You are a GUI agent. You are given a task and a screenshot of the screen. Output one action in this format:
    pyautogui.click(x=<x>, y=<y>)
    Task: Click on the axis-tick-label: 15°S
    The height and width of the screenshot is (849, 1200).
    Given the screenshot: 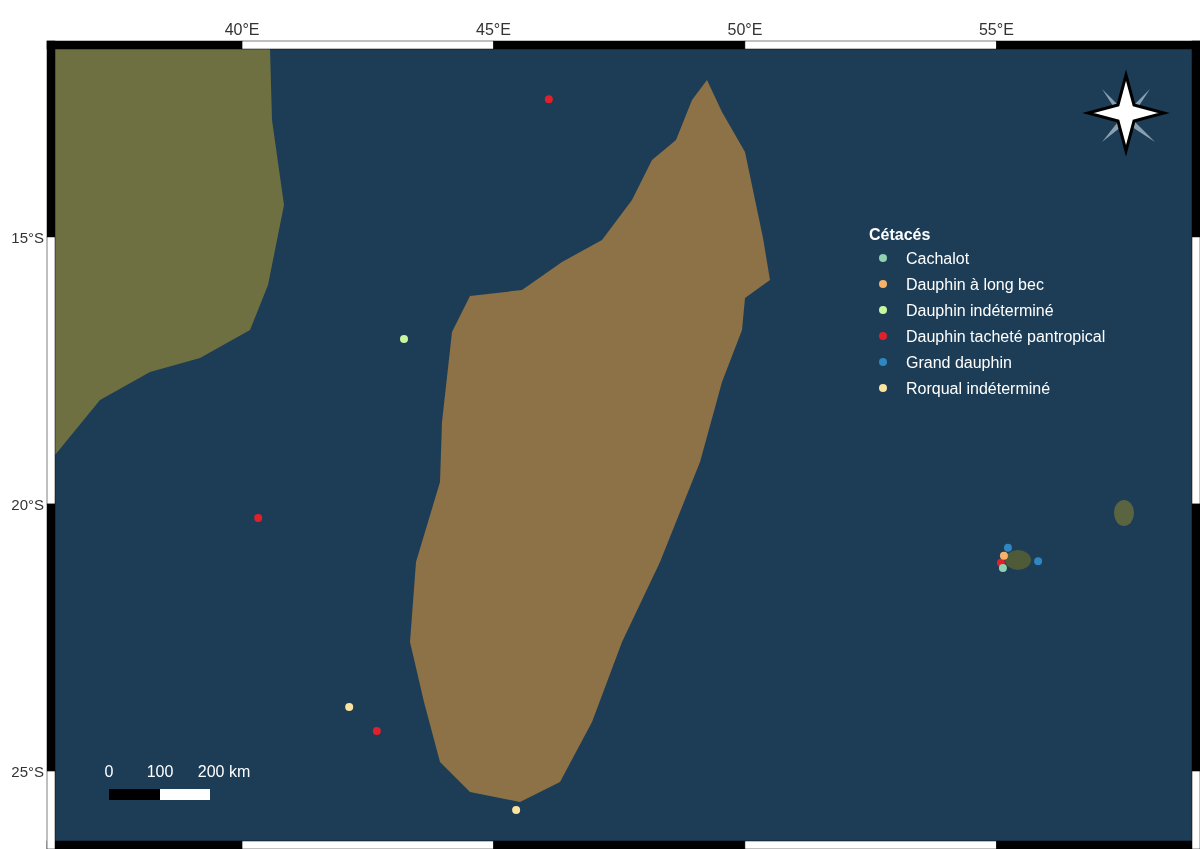 What is the action you would take?
    pyautogui.click(x=27, y=237)
    